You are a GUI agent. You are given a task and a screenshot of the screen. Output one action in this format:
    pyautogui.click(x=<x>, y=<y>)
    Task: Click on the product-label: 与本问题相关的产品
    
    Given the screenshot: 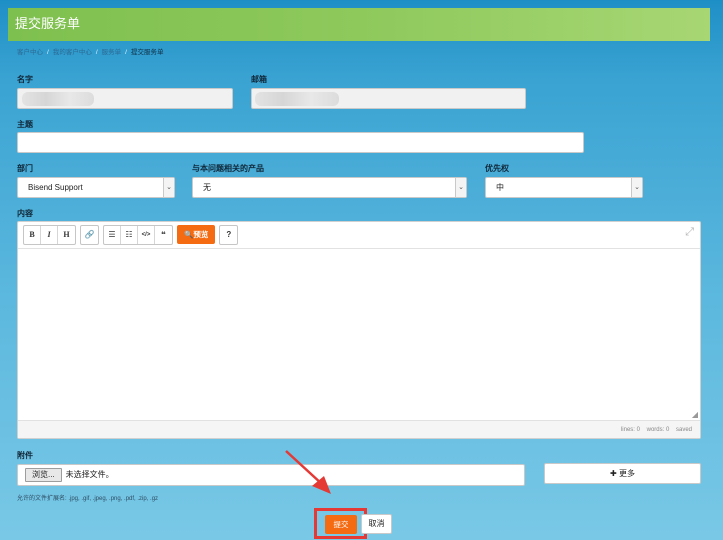 What is the action you would take?
    pyautogui.click(x=228, y=168)
    